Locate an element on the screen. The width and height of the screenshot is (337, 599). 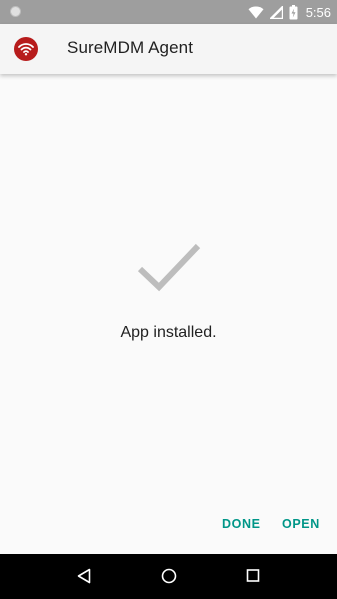
open-button: OPEN is located at coordinates (301, 524).